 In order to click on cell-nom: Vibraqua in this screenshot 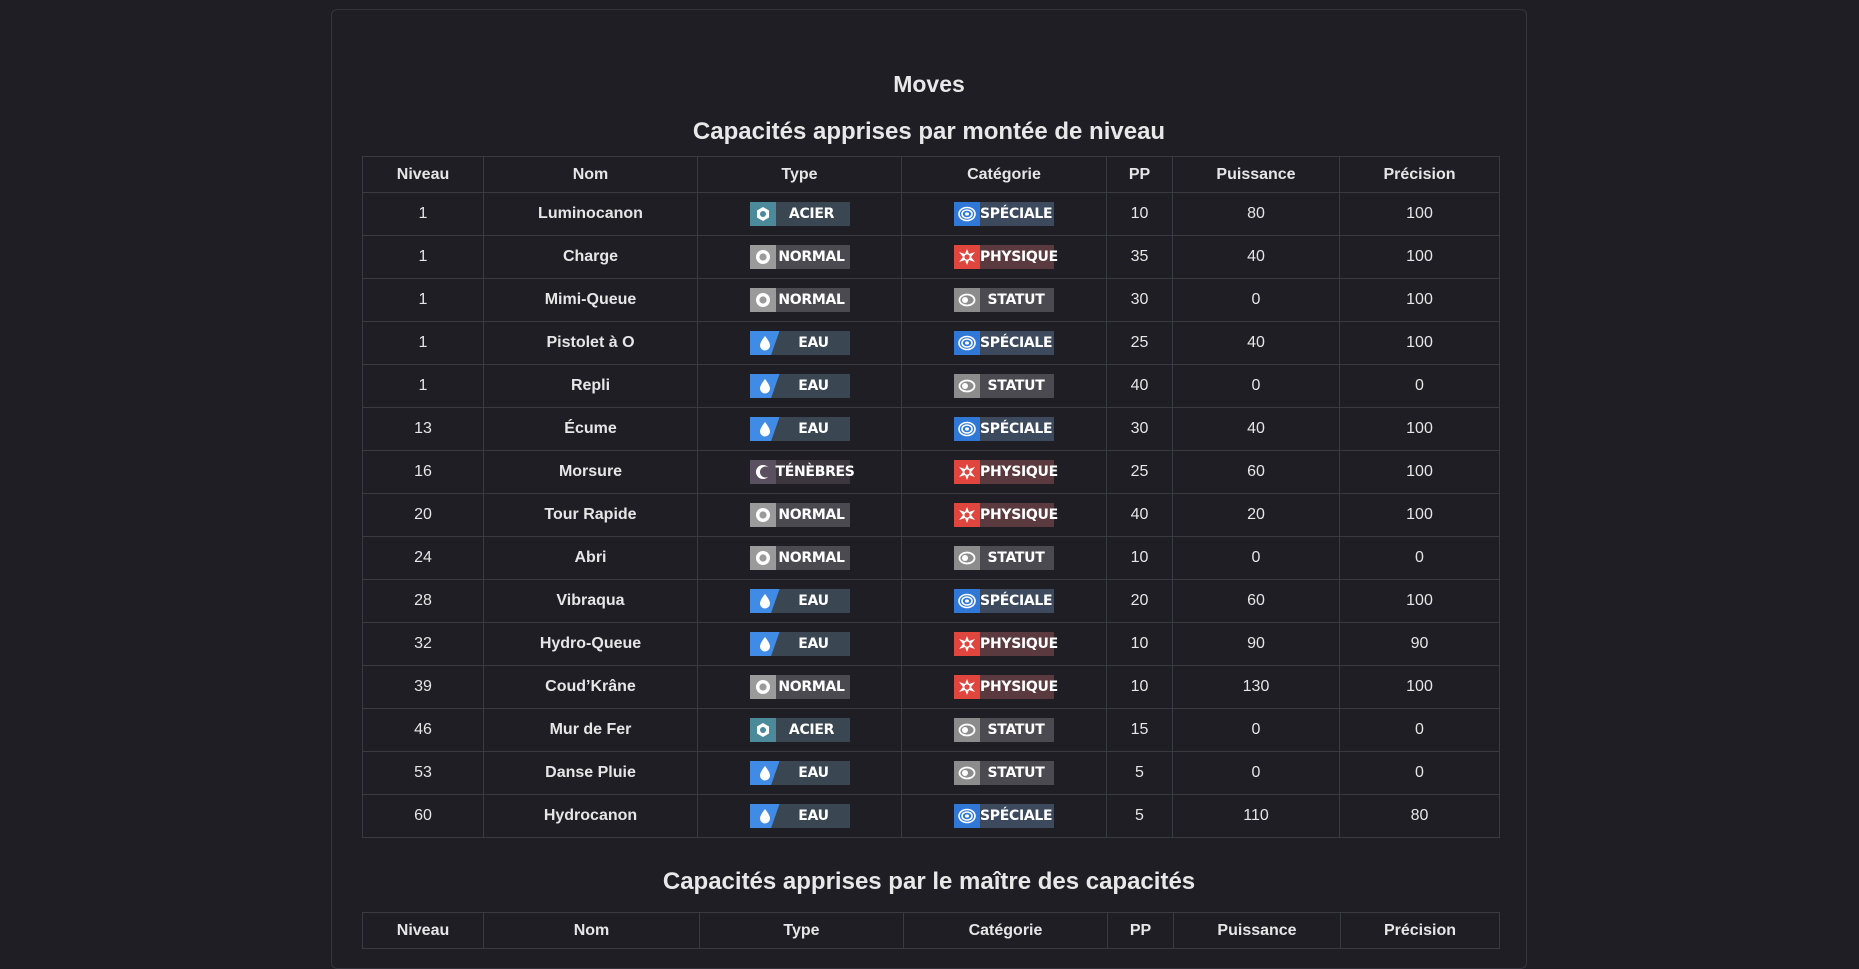, I will do `click(590, 601)`.